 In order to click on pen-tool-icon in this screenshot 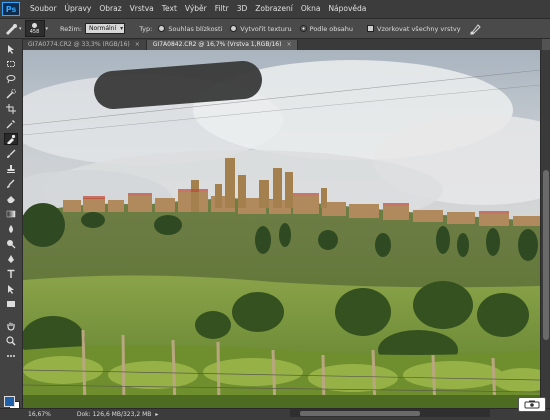, I will do `click(11, 259)`.